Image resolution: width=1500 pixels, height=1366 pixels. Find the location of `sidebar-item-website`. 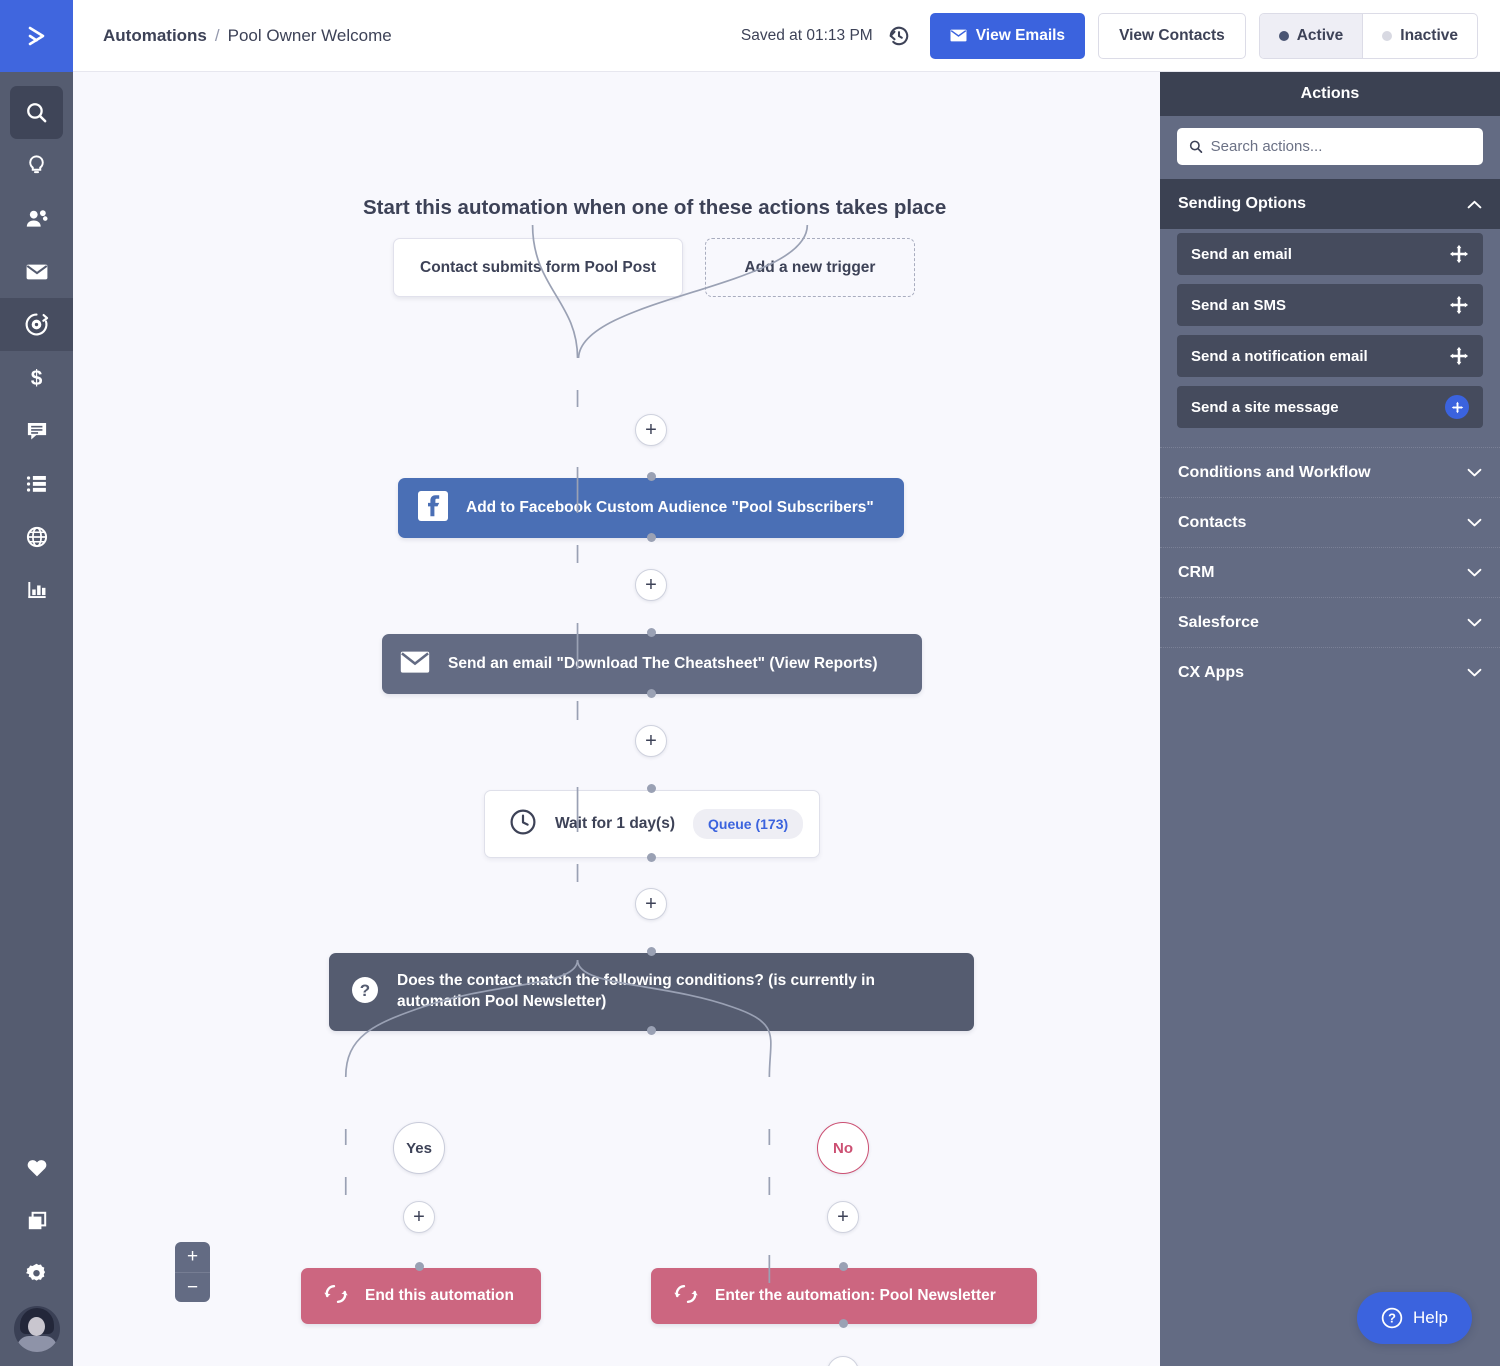

sidebar-item-website is located at coordinates (36, 536).